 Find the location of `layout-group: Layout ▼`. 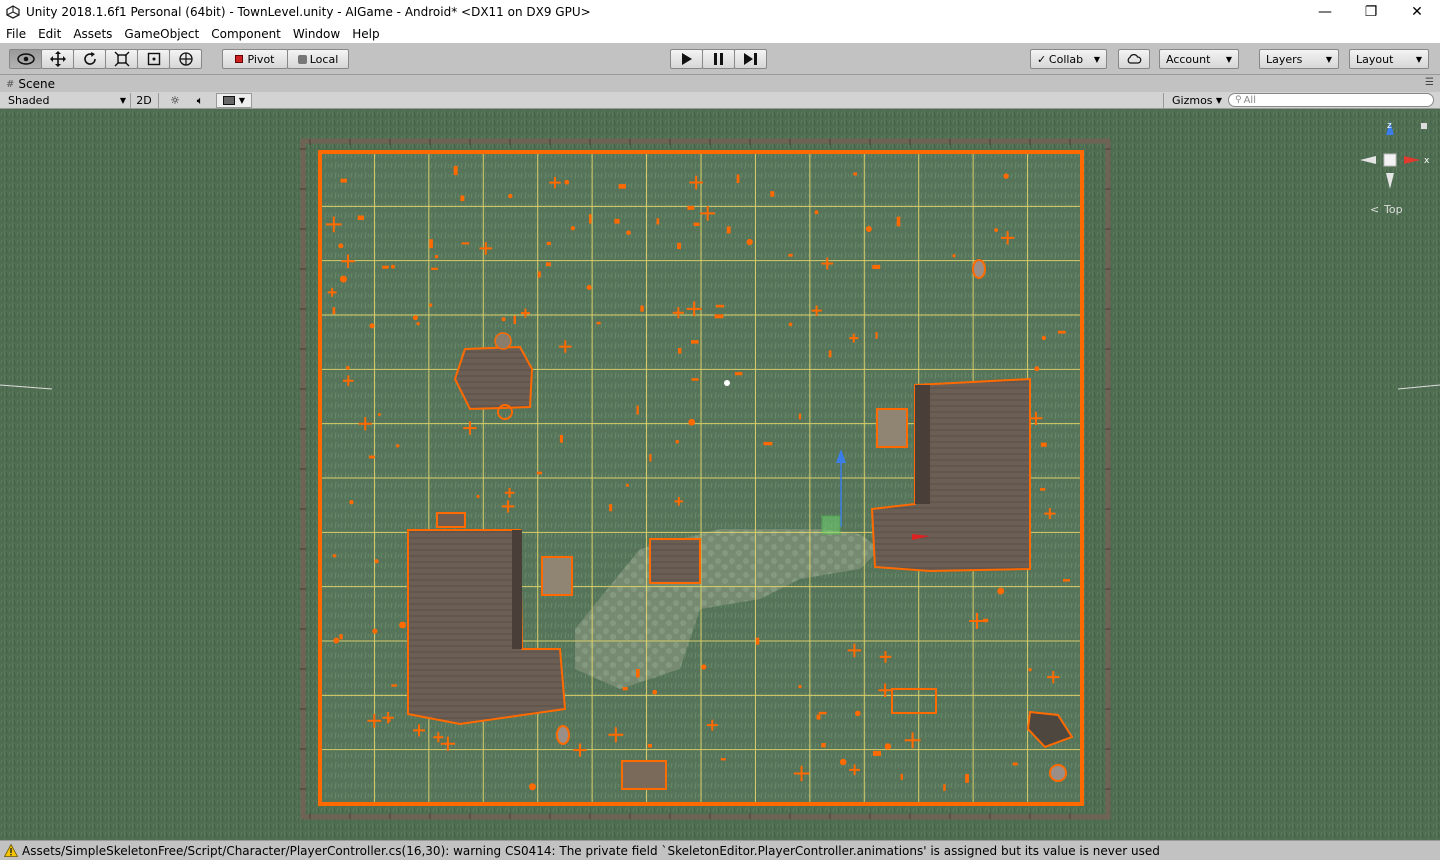

layout-group: Layout ▼ is located at coordinates (1389, 59).